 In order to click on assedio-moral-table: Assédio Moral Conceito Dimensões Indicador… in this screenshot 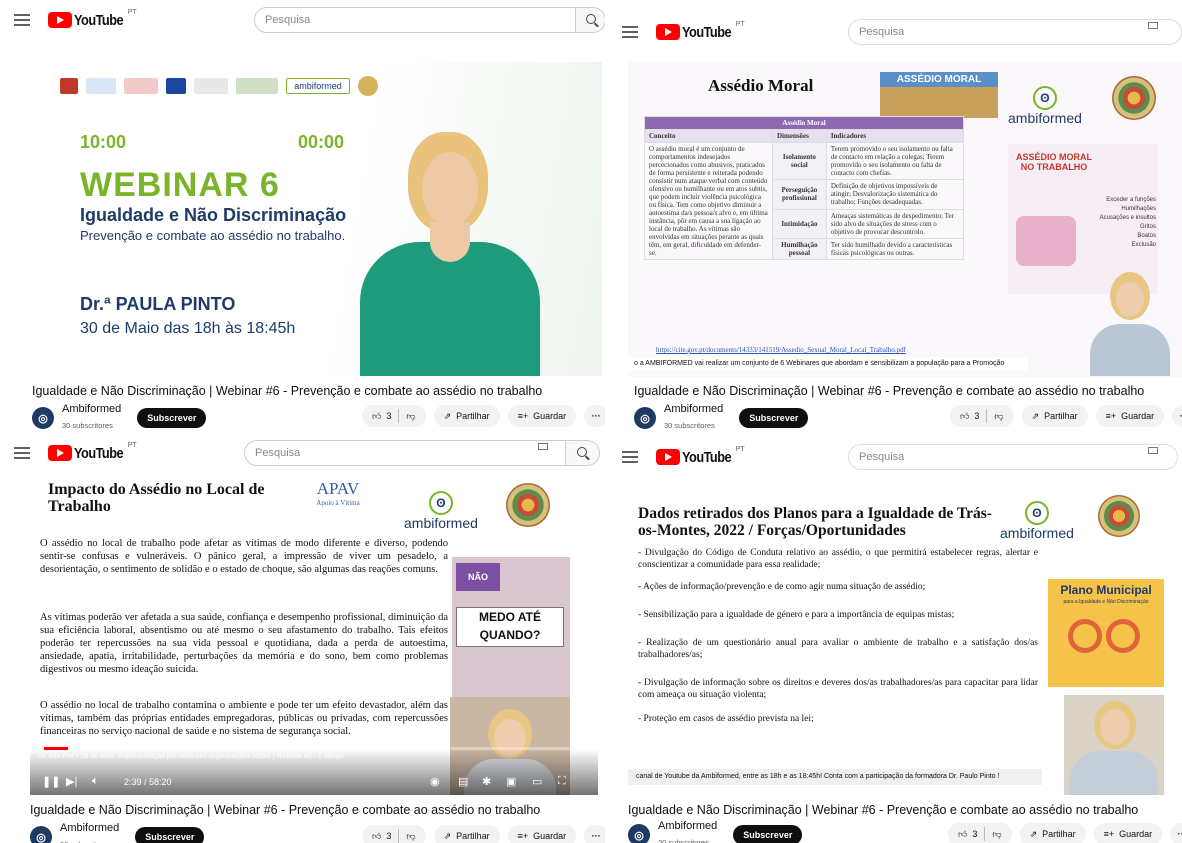, I will do `click(804, 188)`.